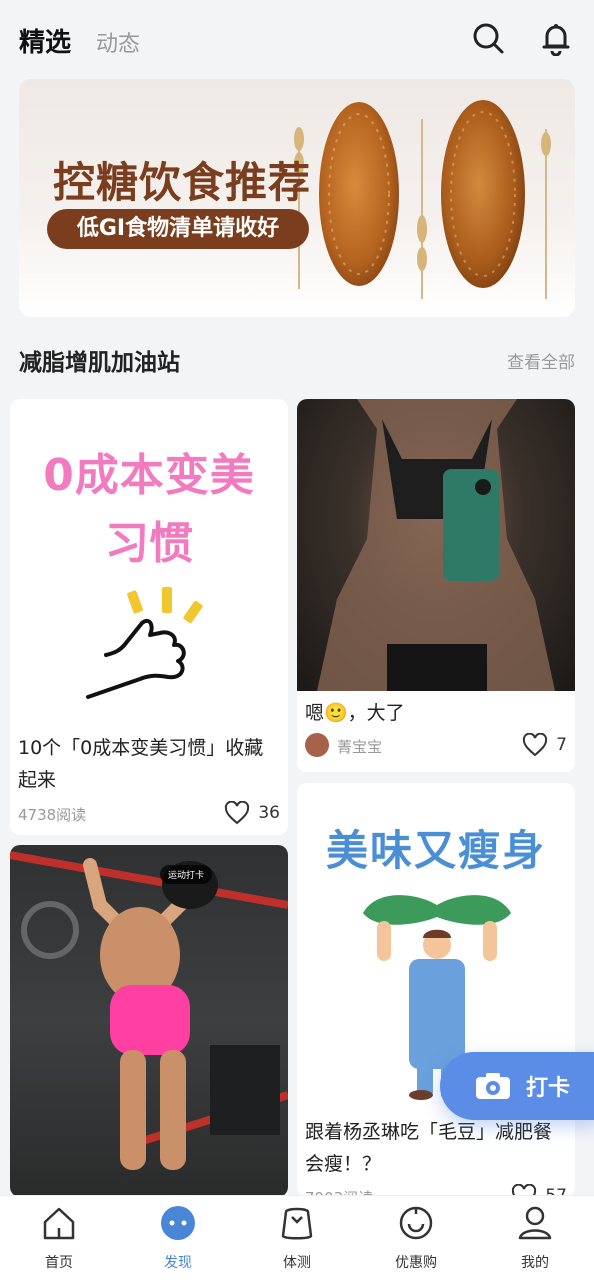  Describe the element at coordinates (269, 813) in the screenshot. I see `like-count: 36` at that location.